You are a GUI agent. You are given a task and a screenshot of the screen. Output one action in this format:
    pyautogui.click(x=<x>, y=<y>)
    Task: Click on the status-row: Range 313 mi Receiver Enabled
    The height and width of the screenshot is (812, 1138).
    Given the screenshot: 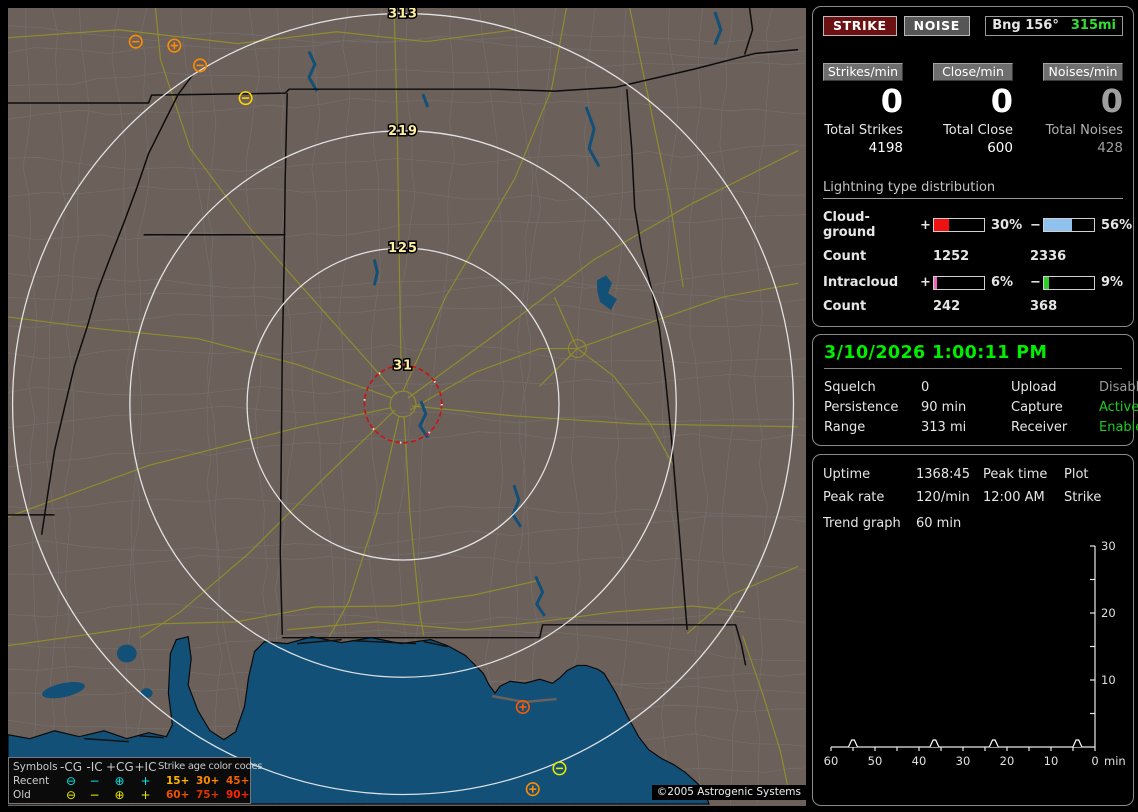 What is the action you would take?
    pyautogui.click(x=981, y=428)
    